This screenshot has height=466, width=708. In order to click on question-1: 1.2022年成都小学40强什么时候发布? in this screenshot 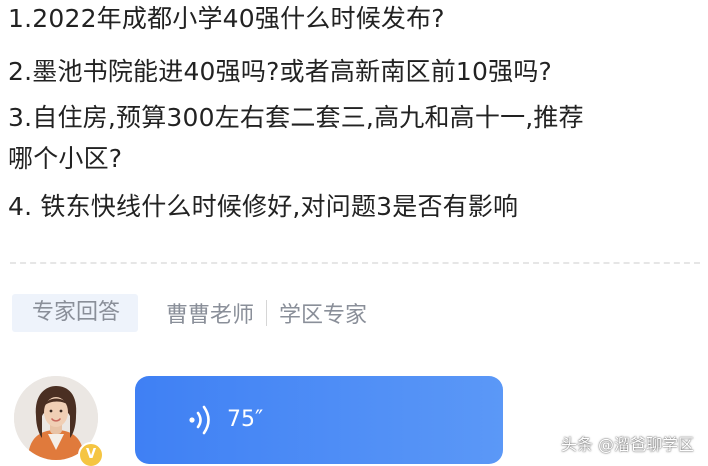, I will do `click(226, 18)`.